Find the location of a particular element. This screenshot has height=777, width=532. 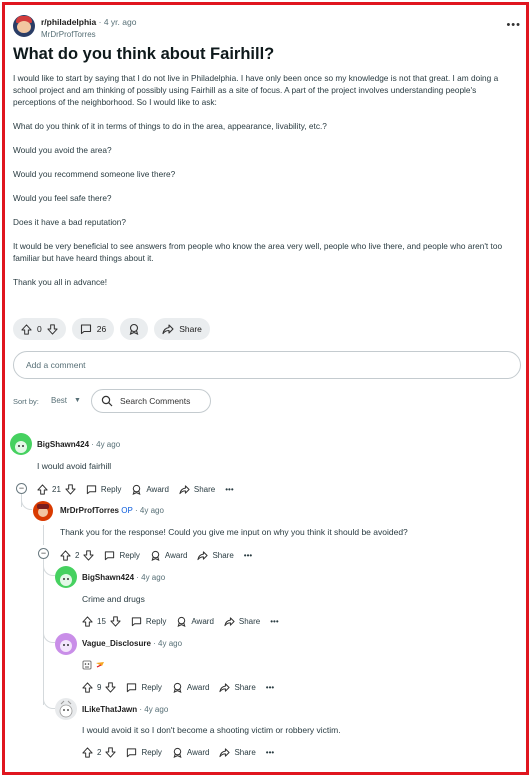

subreddit-line: r/philadelphia · 4 yr. ago is located at coordinates (88, 22).